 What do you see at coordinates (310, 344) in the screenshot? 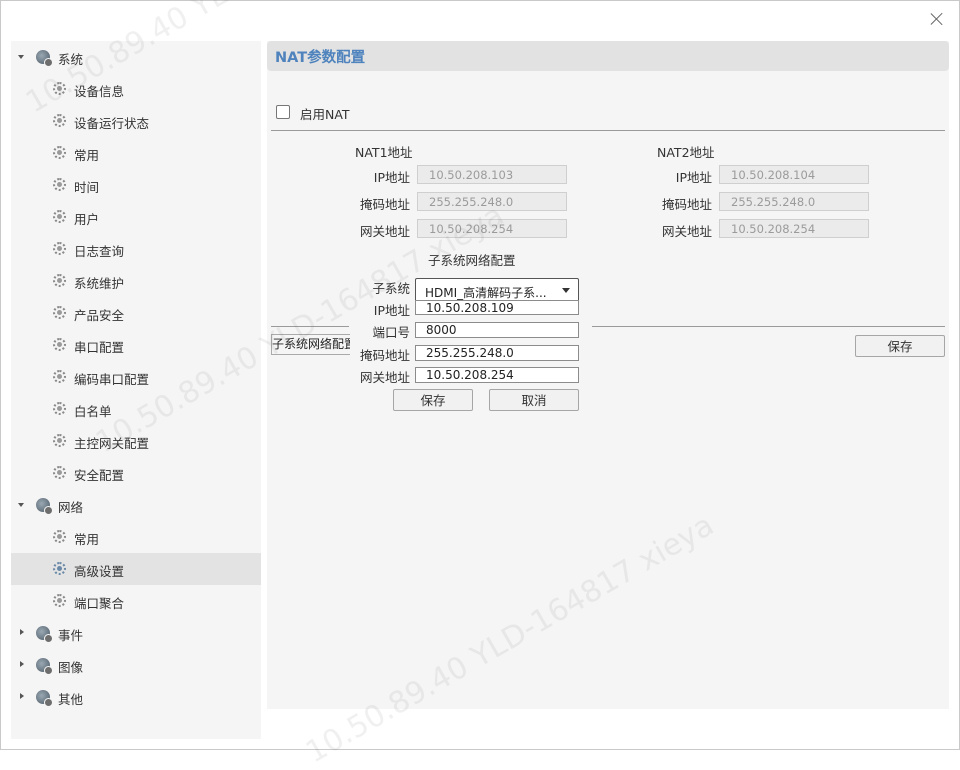
I see `tab-subsystem-network: 子系统网络配置` at bounding box center [310, 344].